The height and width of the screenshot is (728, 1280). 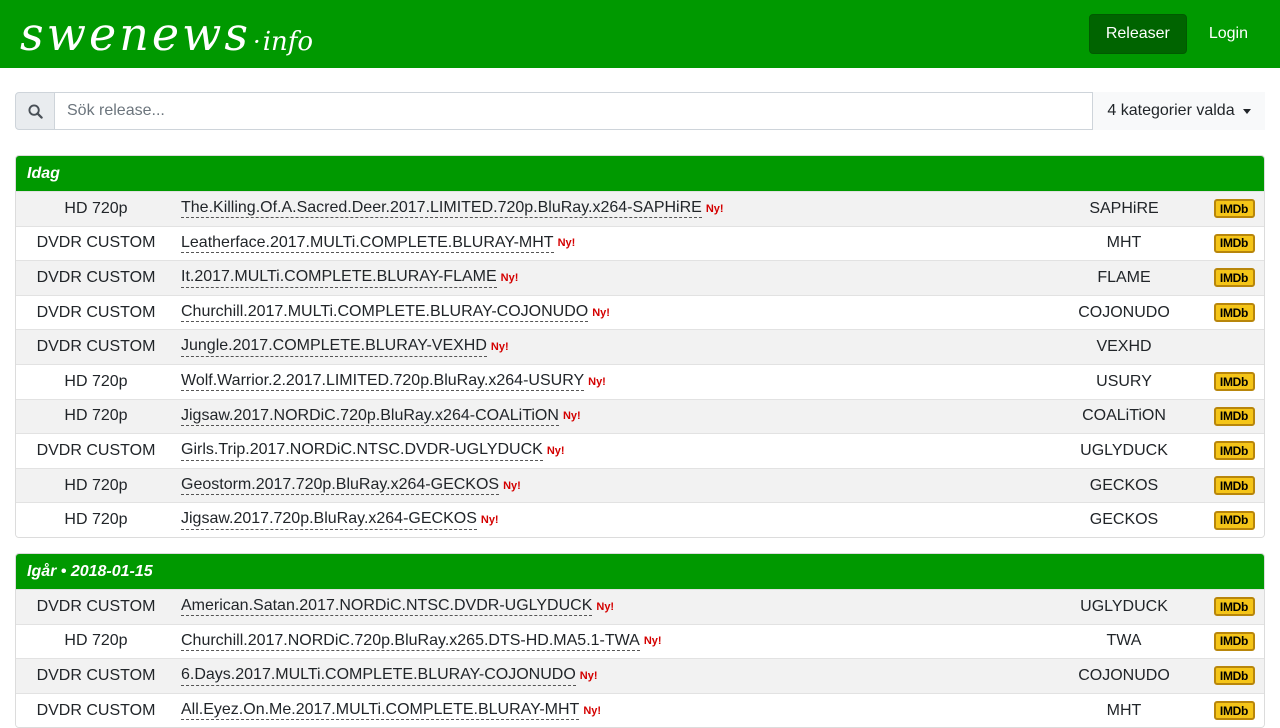 What do you see at coordinates (339, 278) in the screenshot?
I see `release-link: It.2017.MULTi.COMPLETE.BLURAY-FLAME` at bounding box center [339, 278].